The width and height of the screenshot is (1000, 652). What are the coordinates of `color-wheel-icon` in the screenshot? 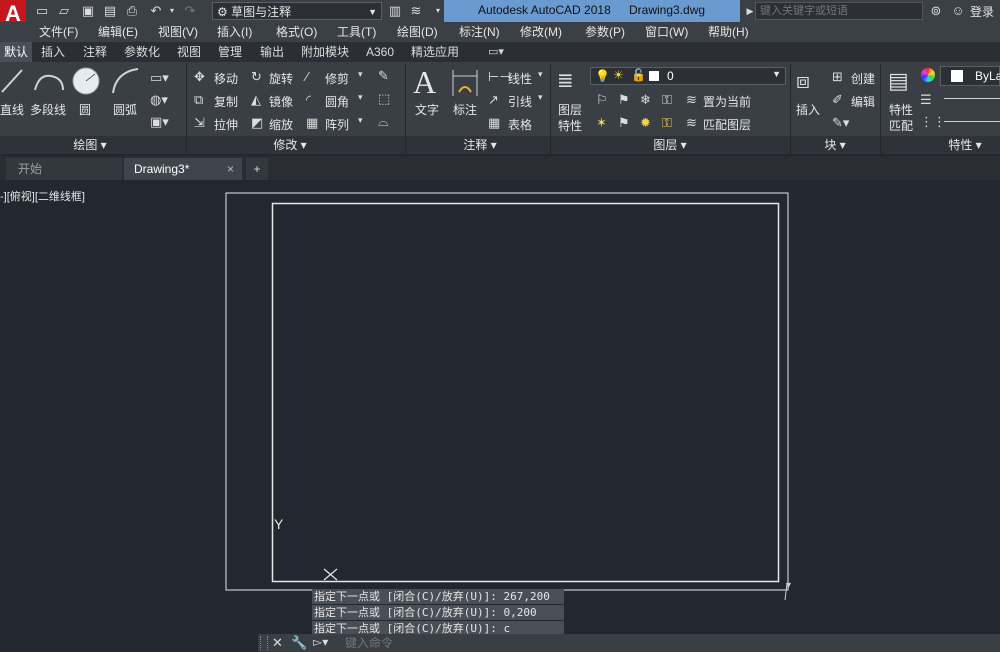 It's located at (928, 75).